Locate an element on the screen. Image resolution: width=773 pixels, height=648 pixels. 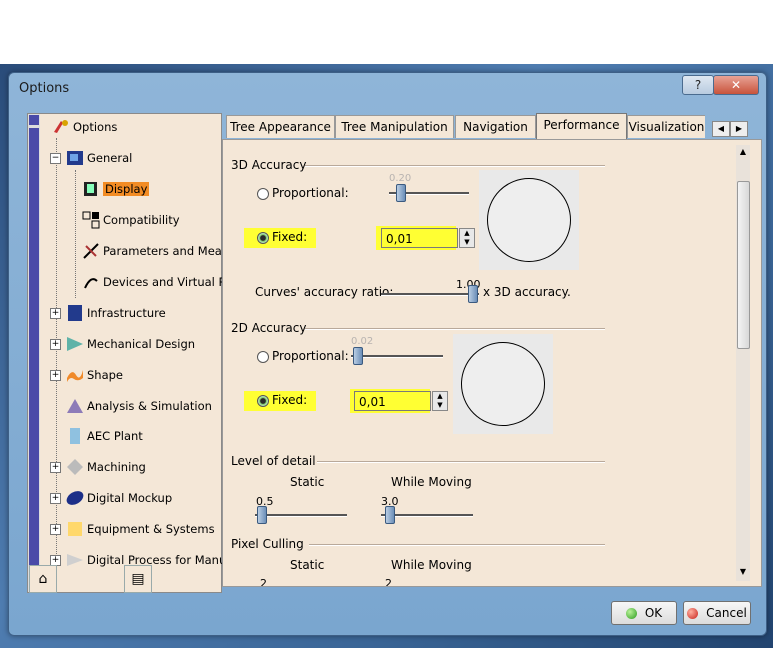
tab-scroll-left-icon: ◀ is located at coordinates (721, 129).